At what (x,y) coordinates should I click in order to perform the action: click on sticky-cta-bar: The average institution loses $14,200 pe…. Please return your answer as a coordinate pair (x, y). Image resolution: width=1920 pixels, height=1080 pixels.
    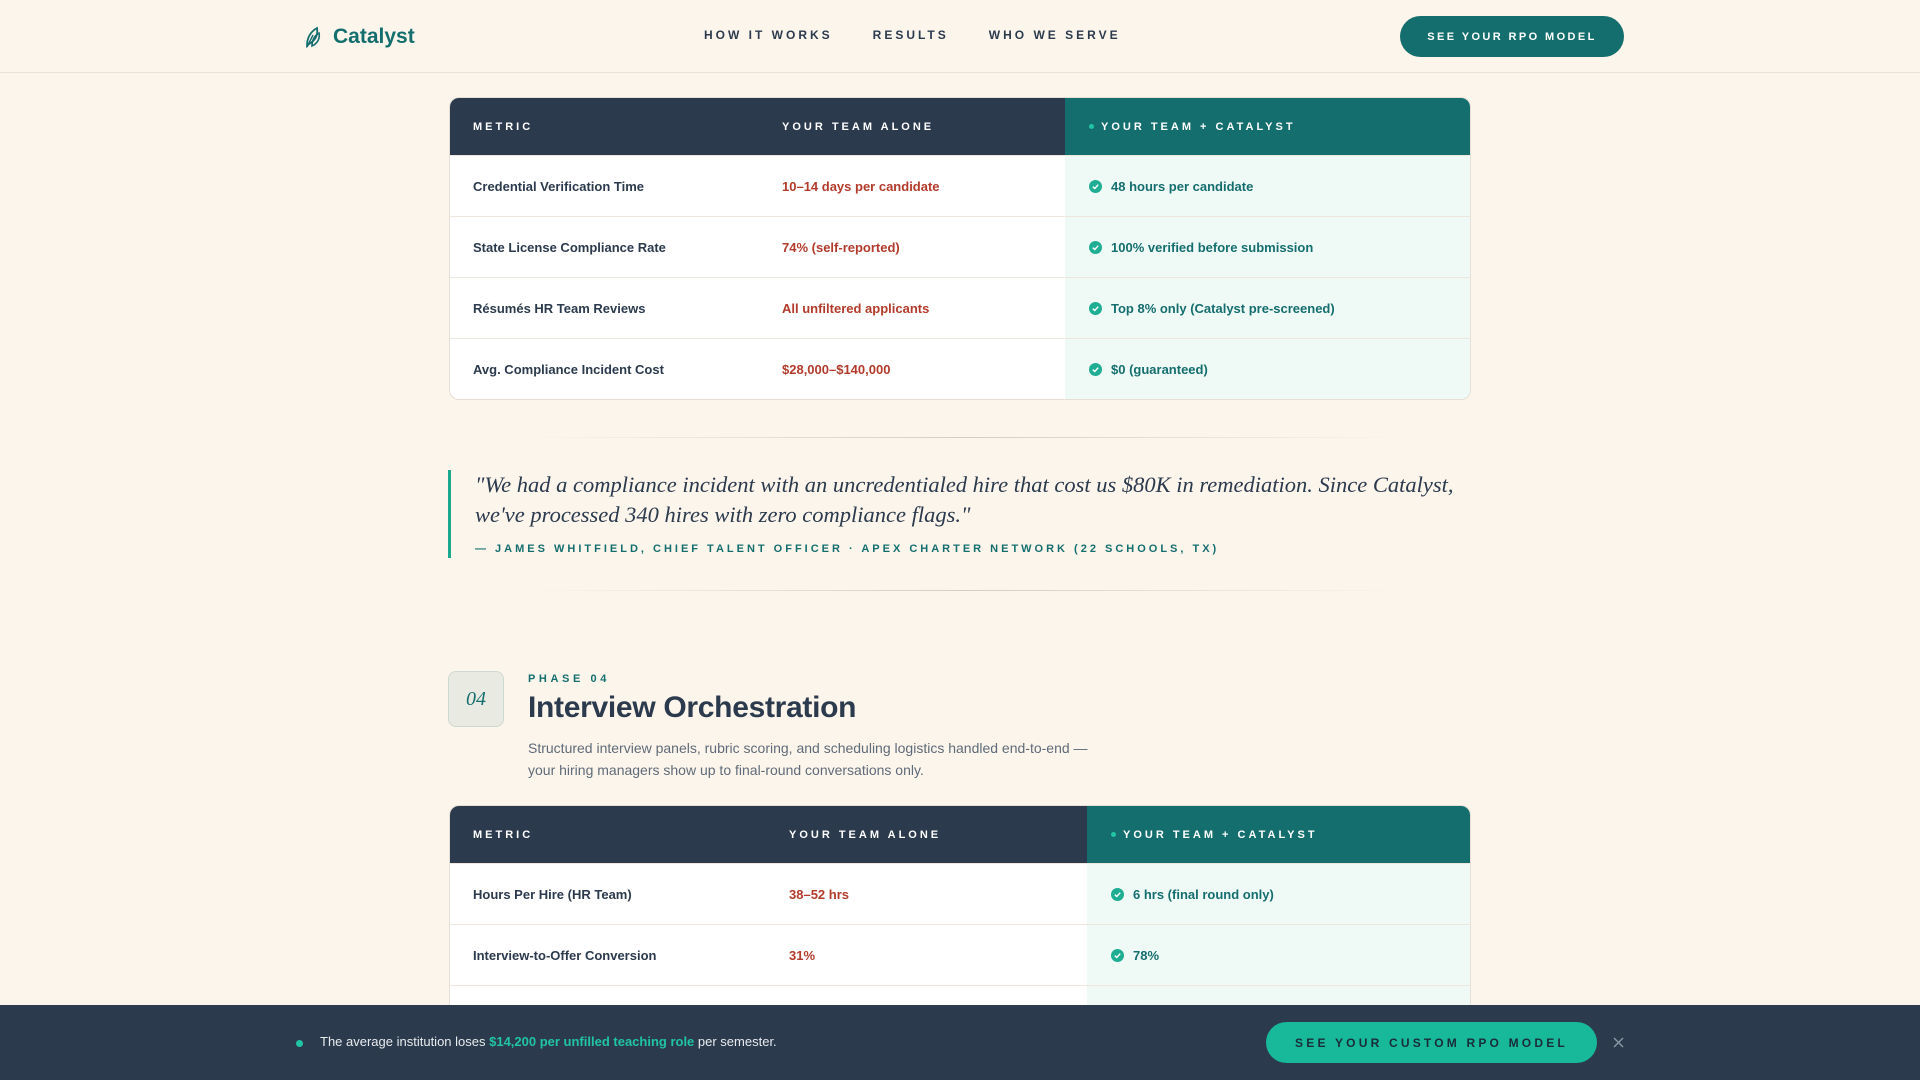
    Looking at the image, I should click on (960, 1042).